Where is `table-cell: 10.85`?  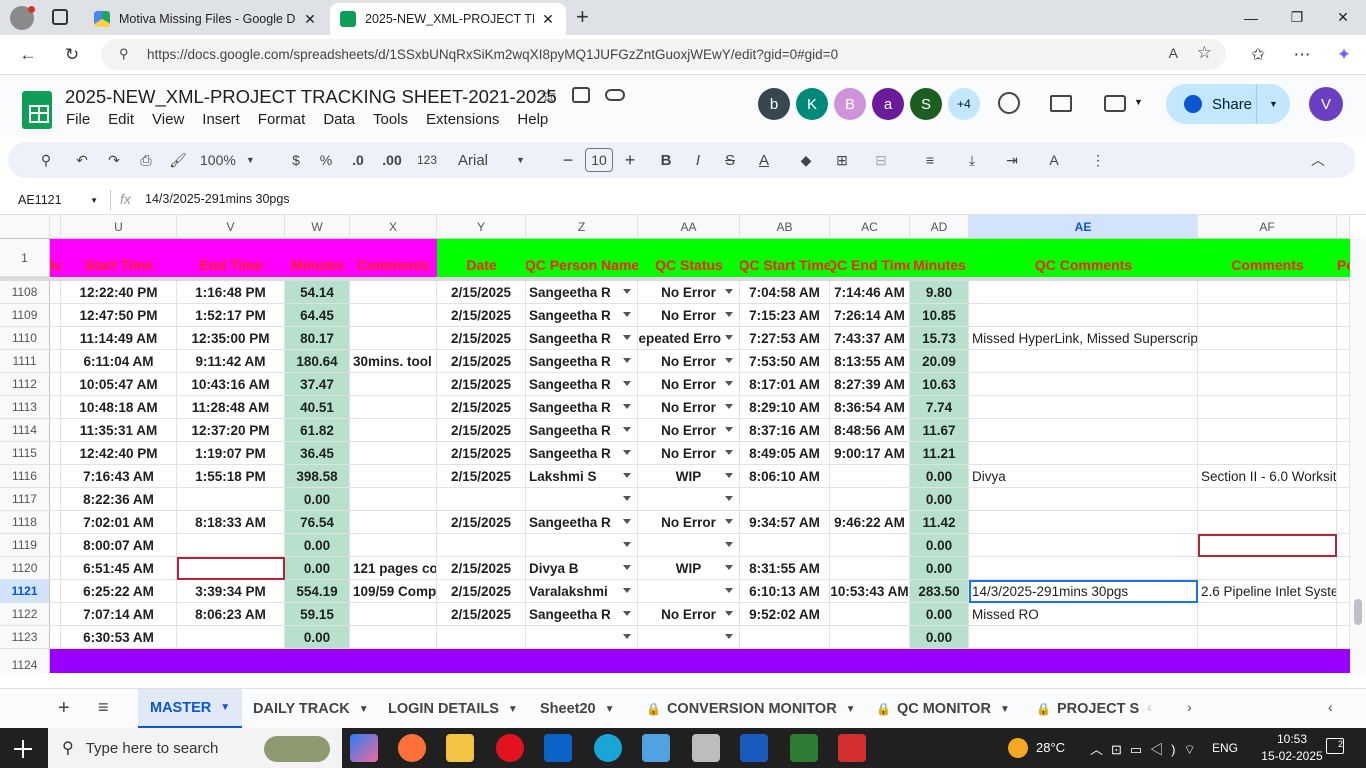 table-cell: 10.85 is located at coordinates (939, 315).